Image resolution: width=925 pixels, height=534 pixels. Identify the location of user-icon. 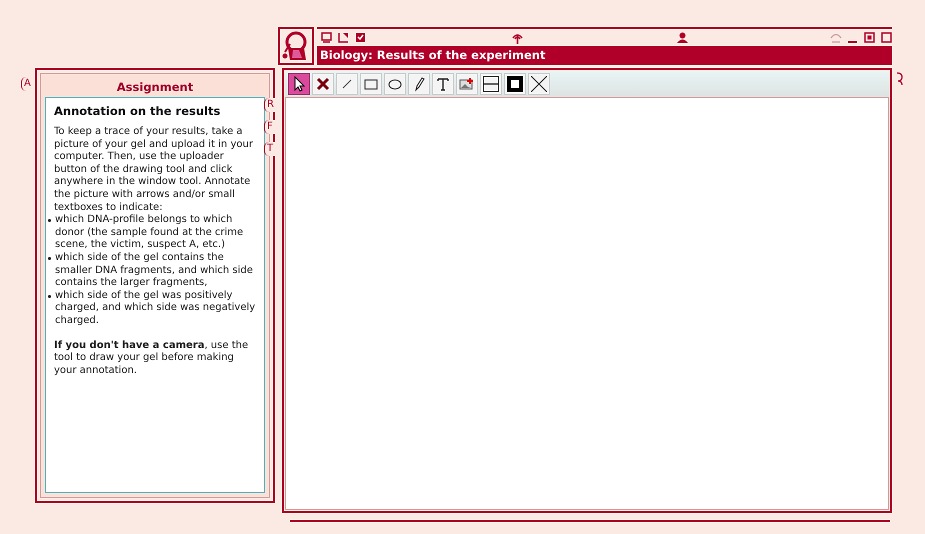
(682, 37).